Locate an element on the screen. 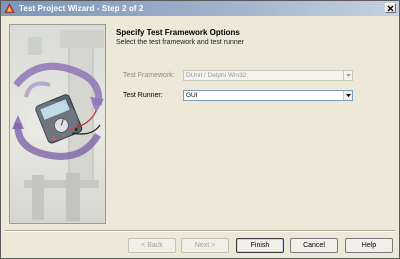 The image size is (400, 259). footer-separator is located at coordinates (200, 231).